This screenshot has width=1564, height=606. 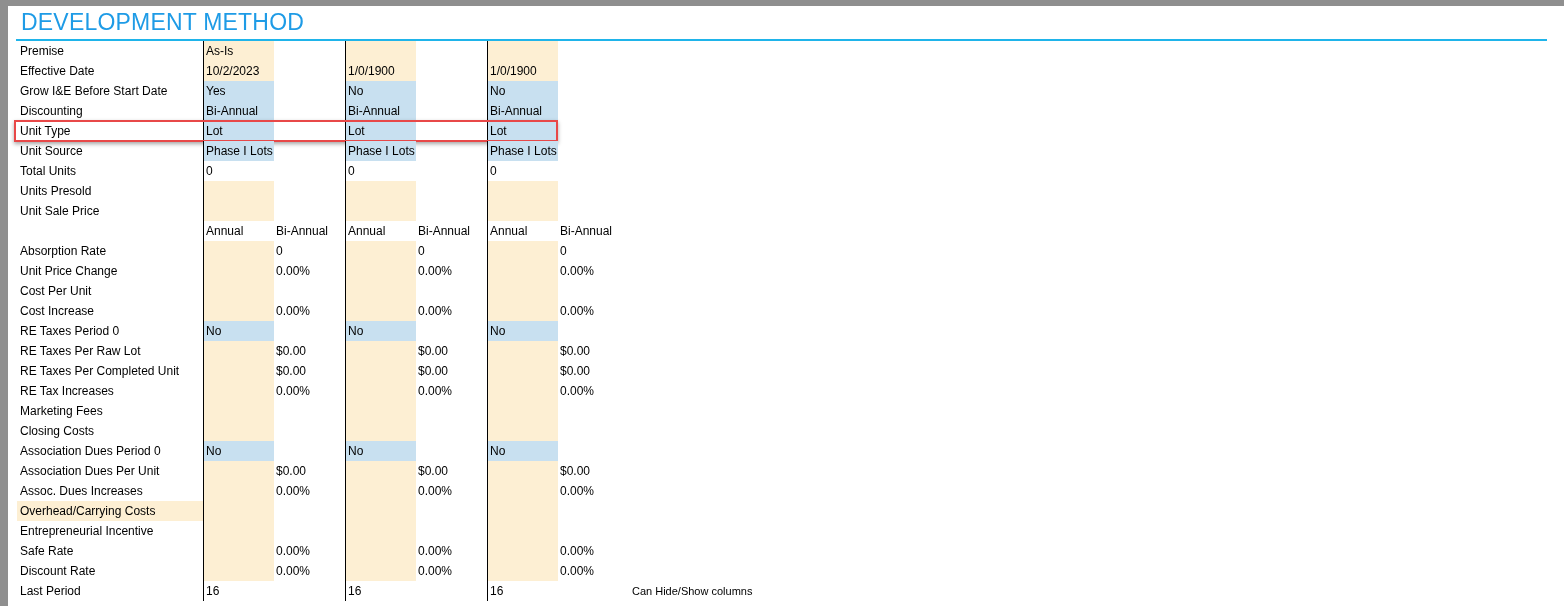 I want to click on row-label: RE Tax Increases, so click(x=66, y=391).